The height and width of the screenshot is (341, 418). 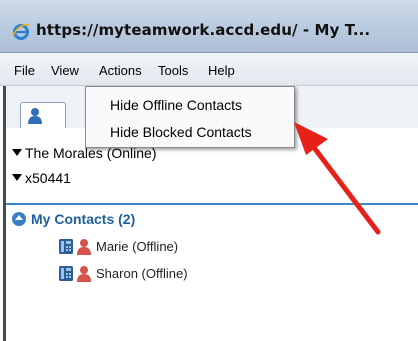 What do you see at coordinates (137, 246) in the screenshot?
I see `contact-name: Marie (Offline)` at bounding box center [137, 246].